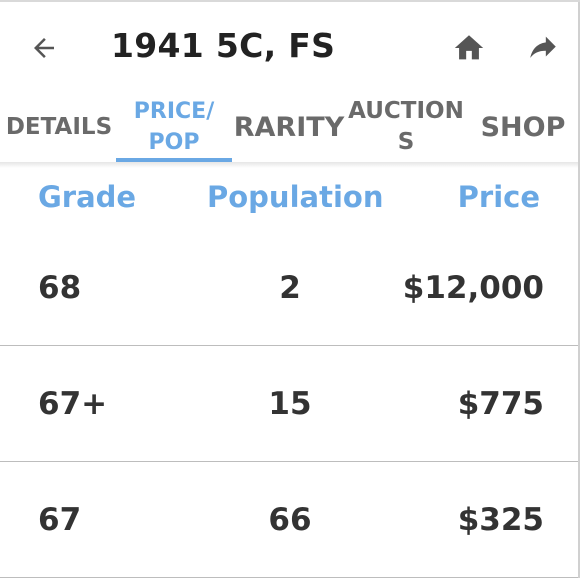 The width and height of the screenshot is (580, 580). What do you see at coordinates (60, 519) in the screenshot?
I see `grade-cell: 67` at bounding box center [60, 519].